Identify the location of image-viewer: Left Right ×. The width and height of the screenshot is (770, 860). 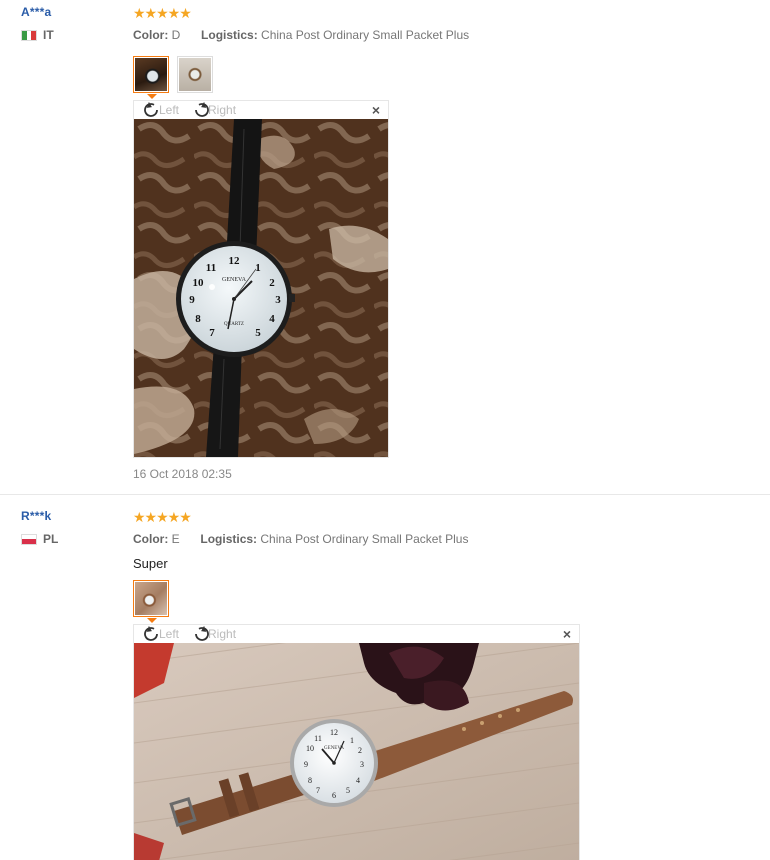
(261, 279).